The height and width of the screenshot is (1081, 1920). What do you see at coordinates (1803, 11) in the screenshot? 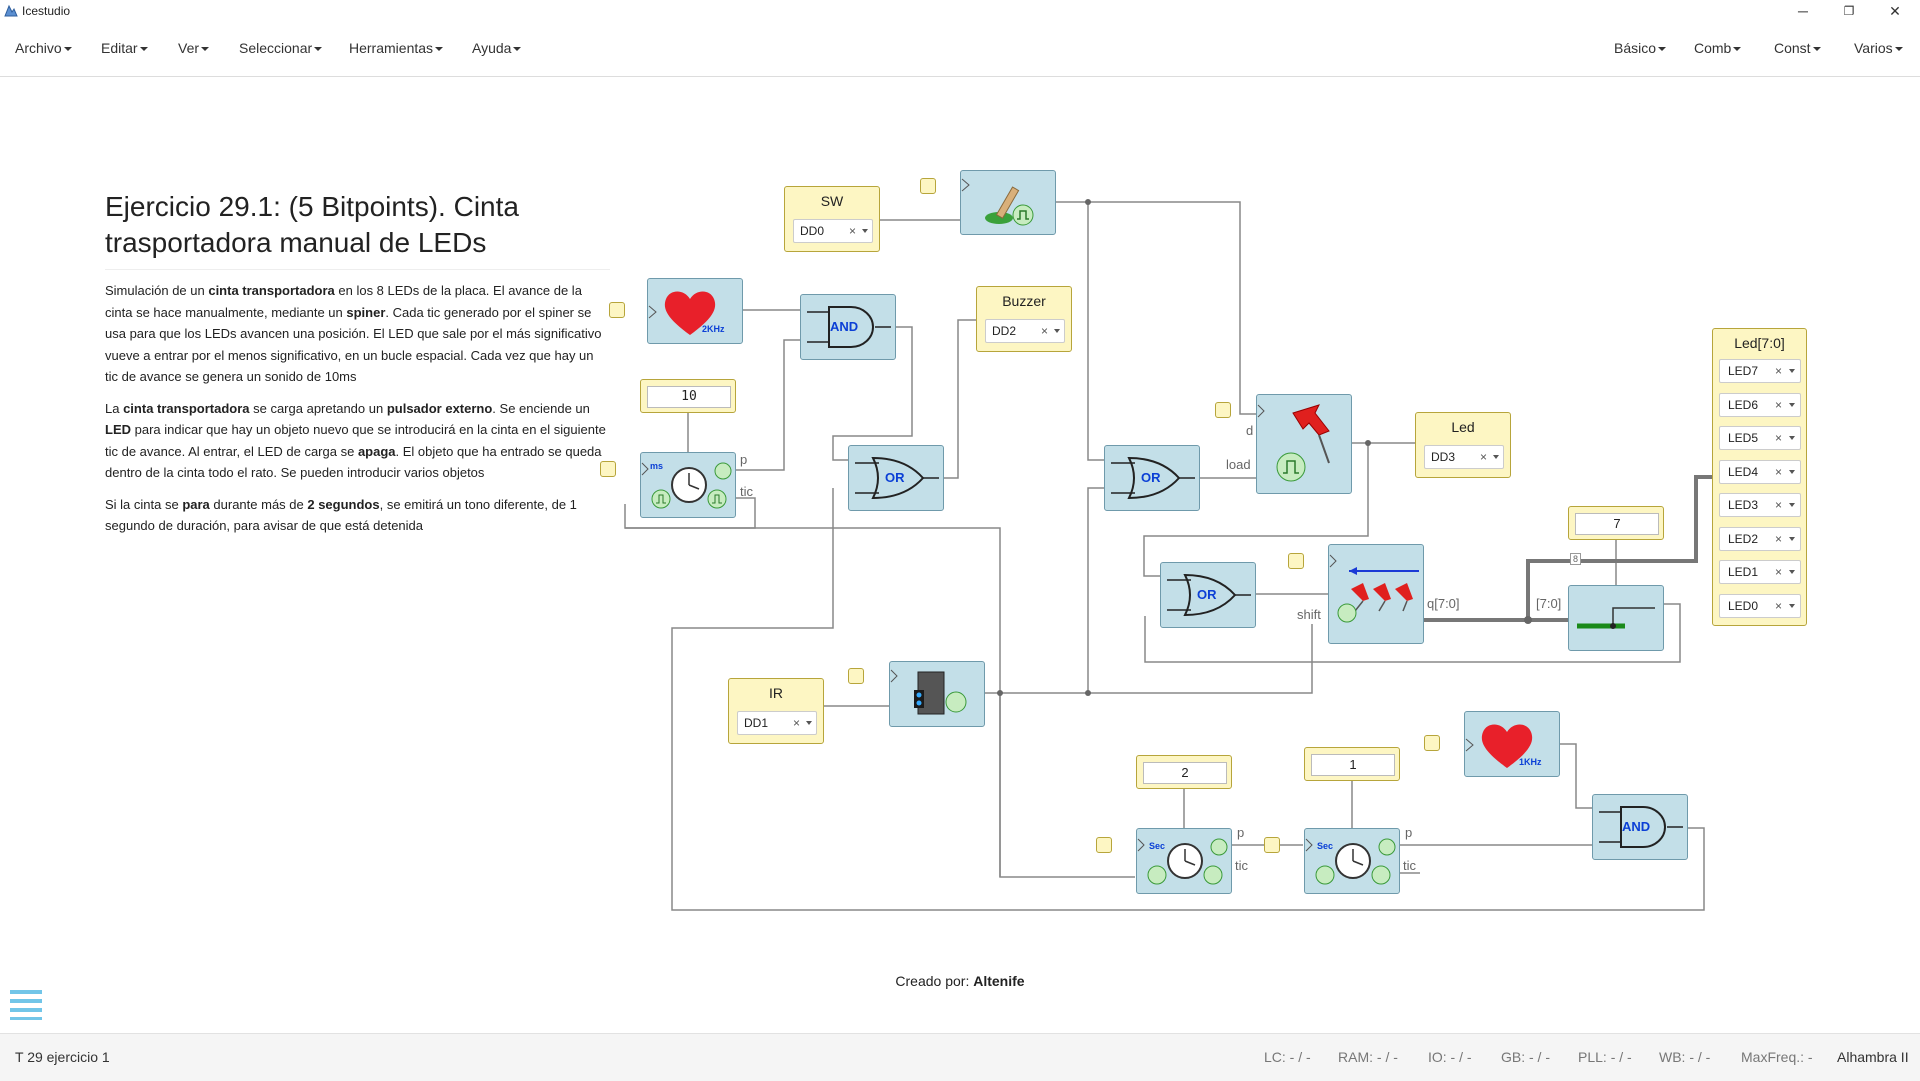
I see `minimize-button: ─` at bounding box center [1803, 11].